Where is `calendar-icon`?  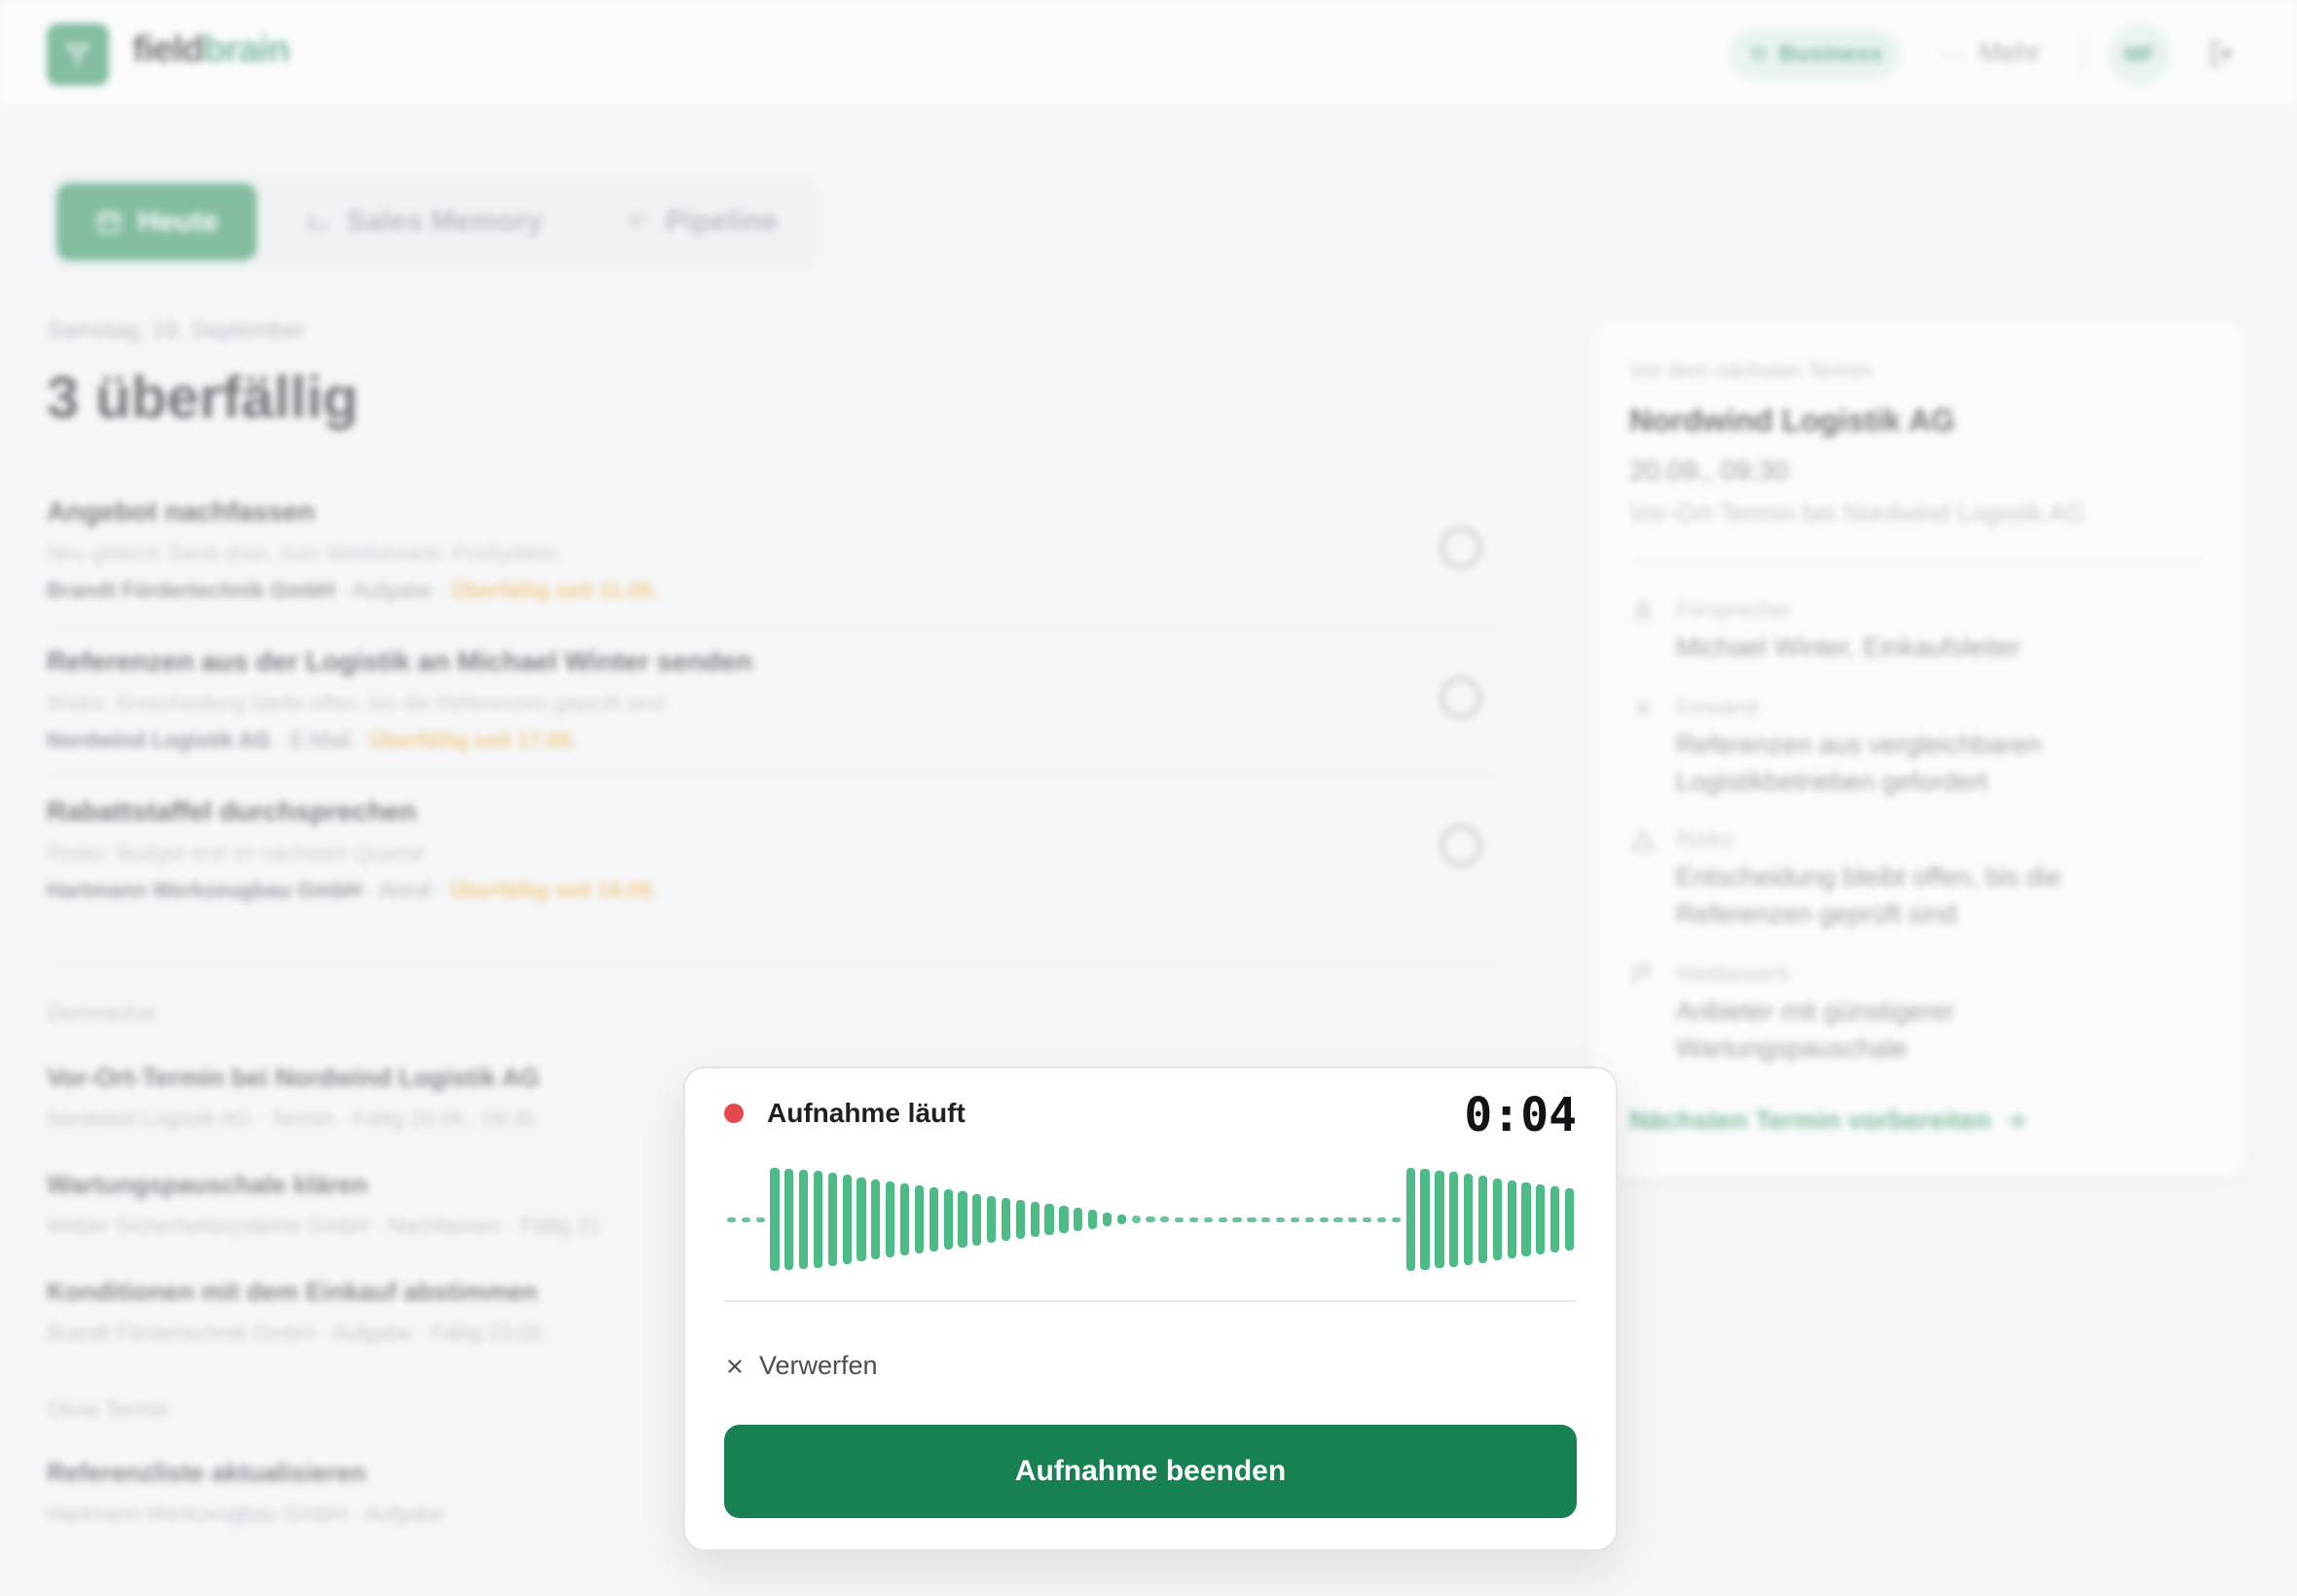
calendar-icon is located at coordinates (109, 222).